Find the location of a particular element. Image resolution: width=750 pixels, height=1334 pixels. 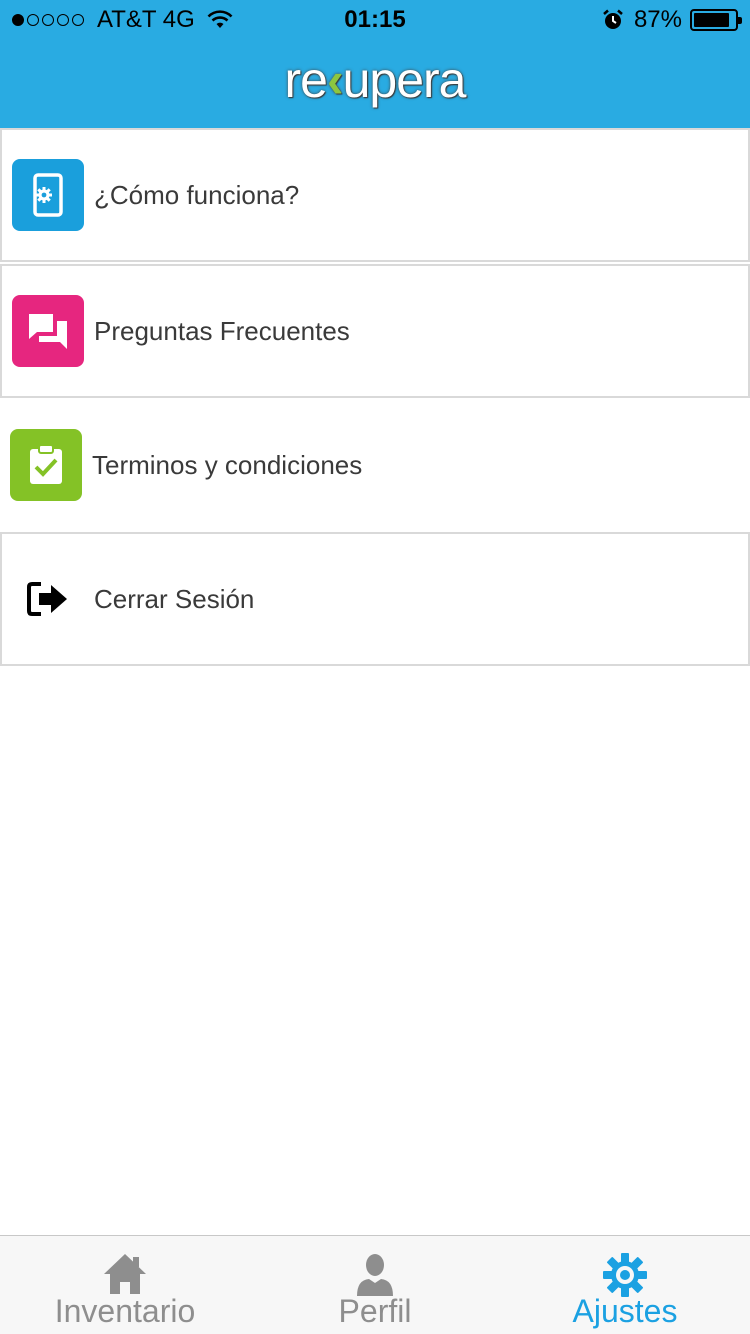

app-logo: re‹upera is located at coordinates (375, 80).